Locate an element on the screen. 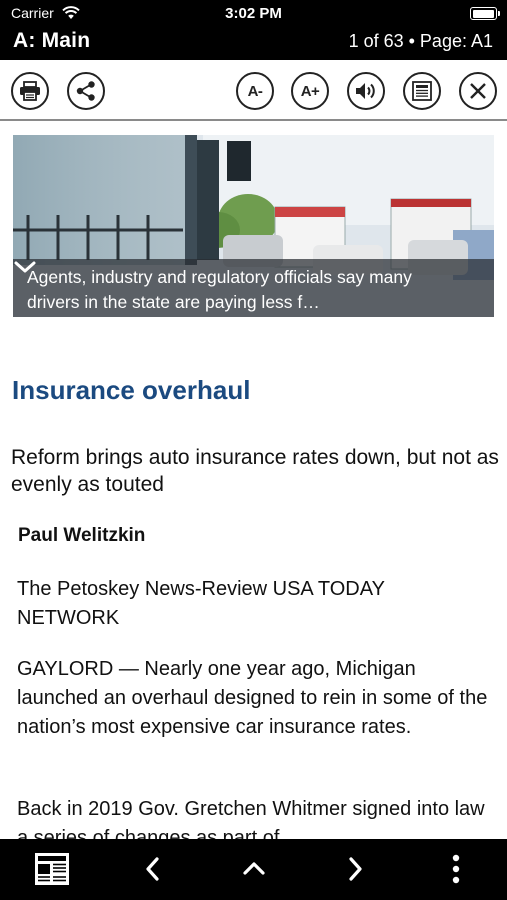 This screenshot has height=900, width=507. print-icon is located at coordinates (30, 91).